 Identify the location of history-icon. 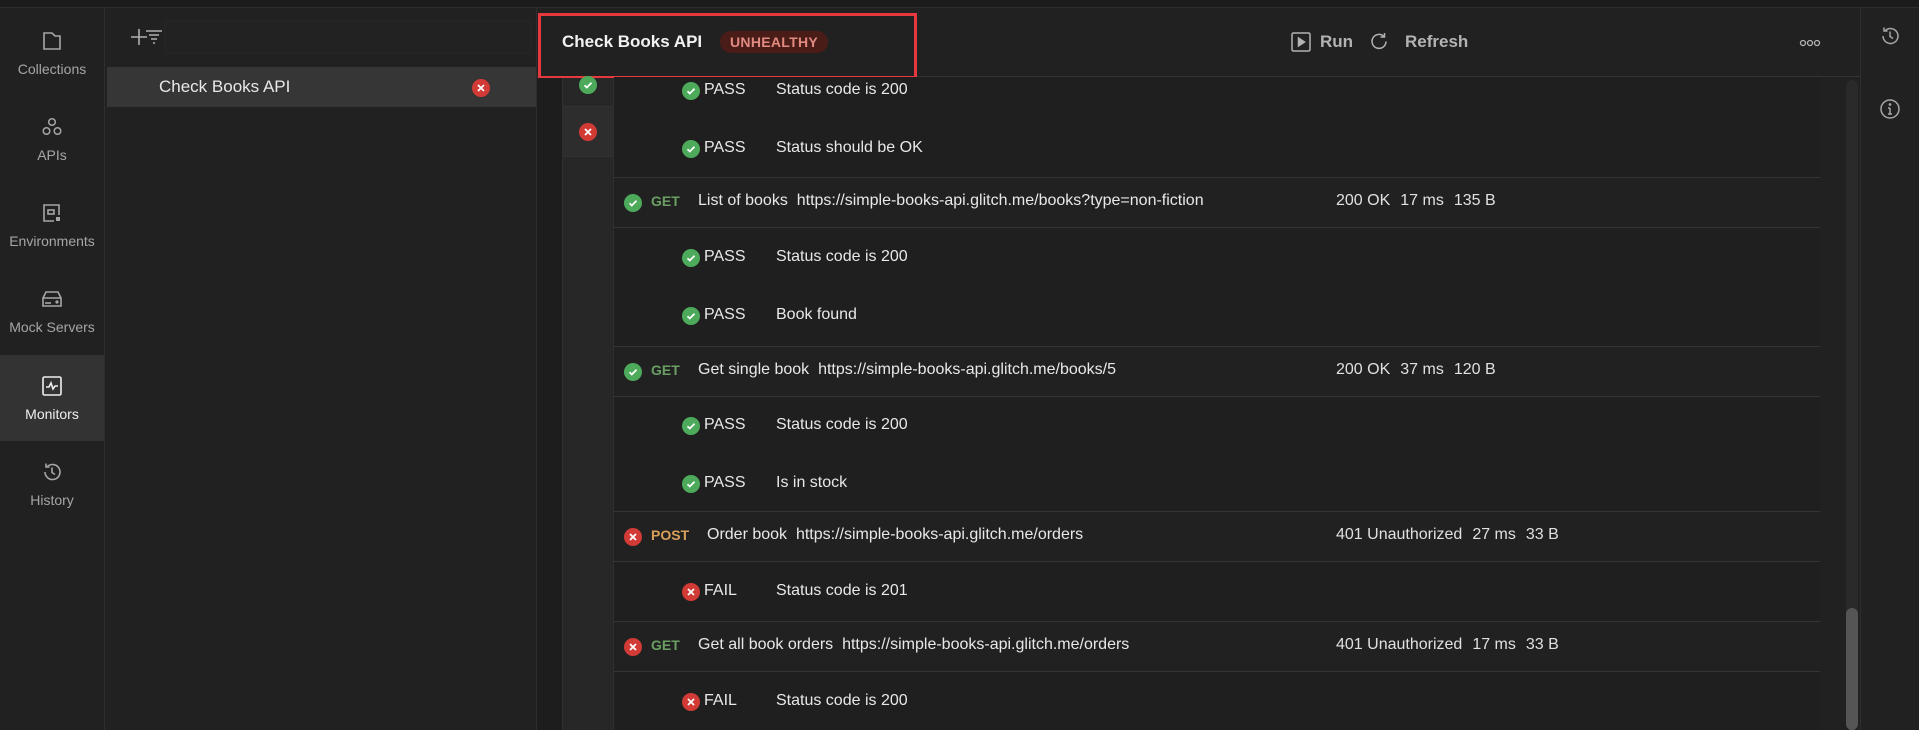
(1890, 38).